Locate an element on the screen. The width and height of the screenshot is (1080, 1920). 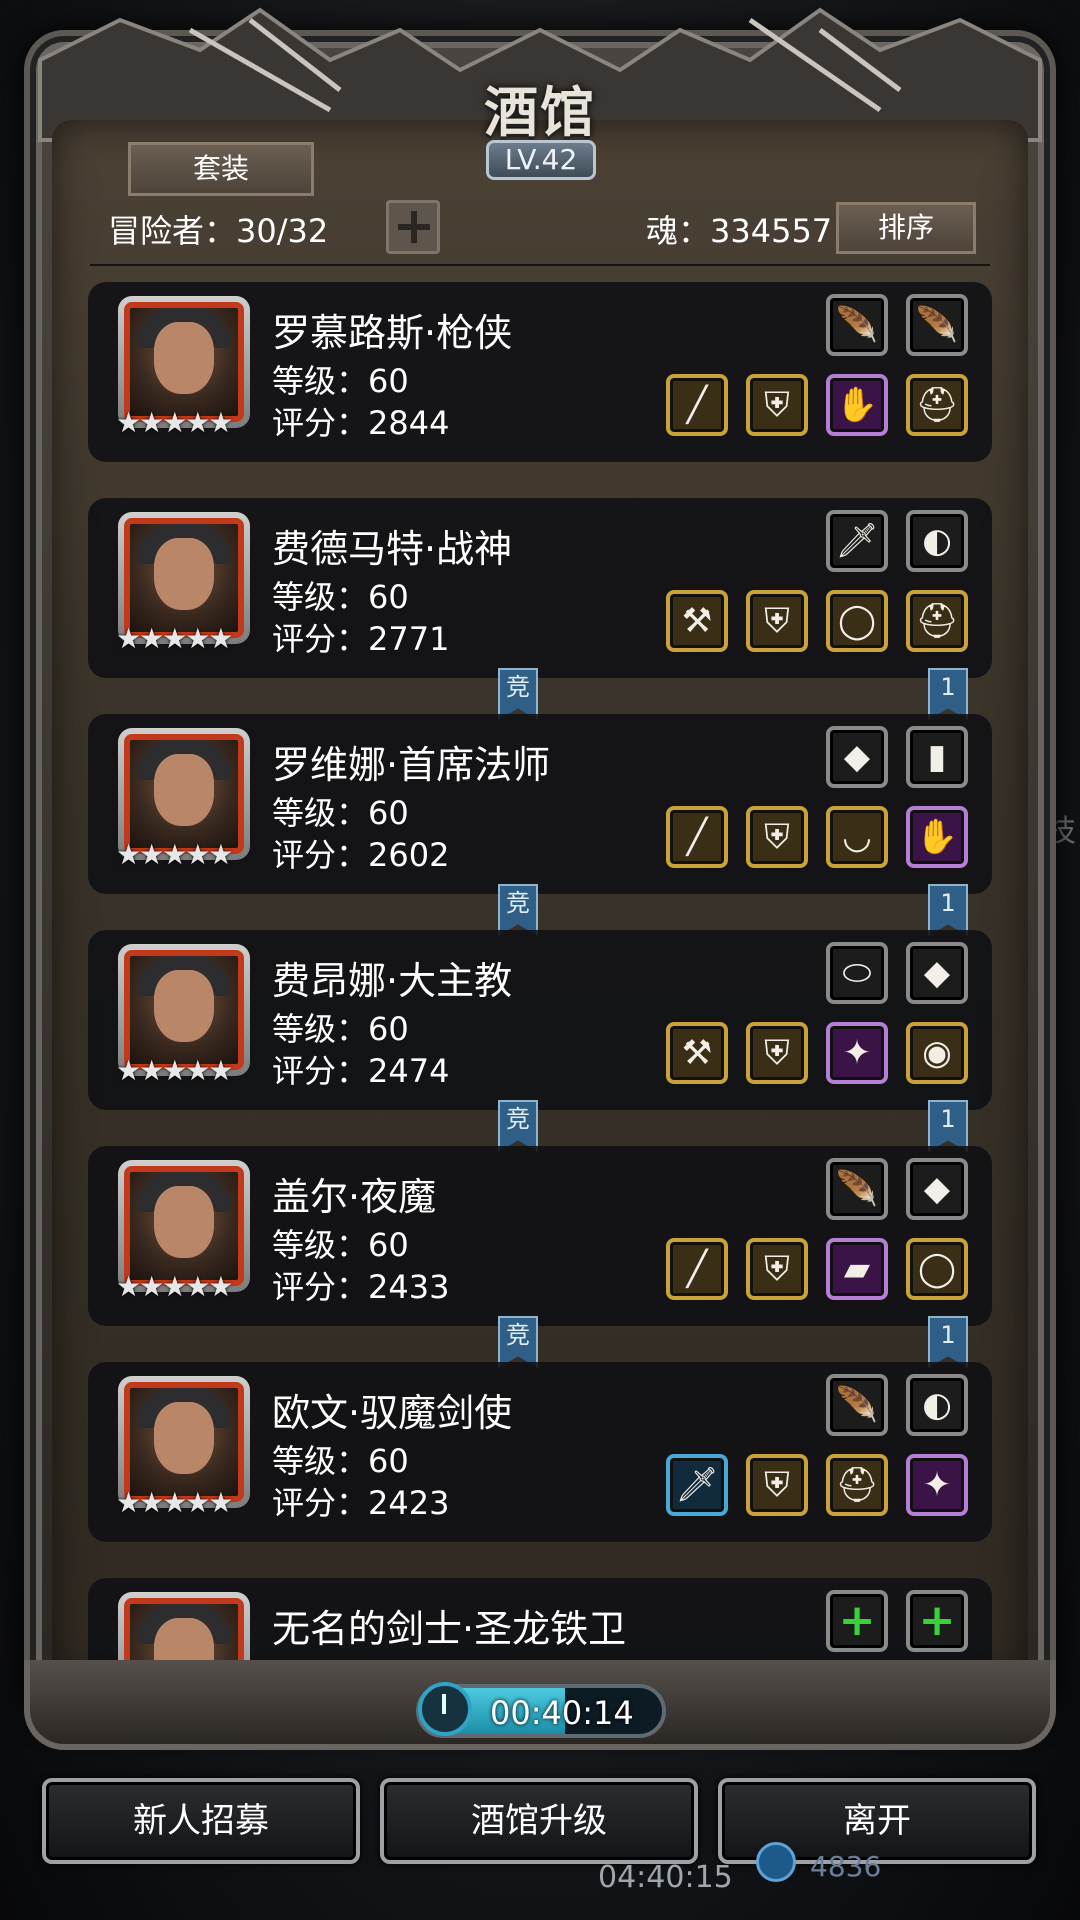
hero-name: 费昂娜·大主教 is located at coordinates (392, 981).